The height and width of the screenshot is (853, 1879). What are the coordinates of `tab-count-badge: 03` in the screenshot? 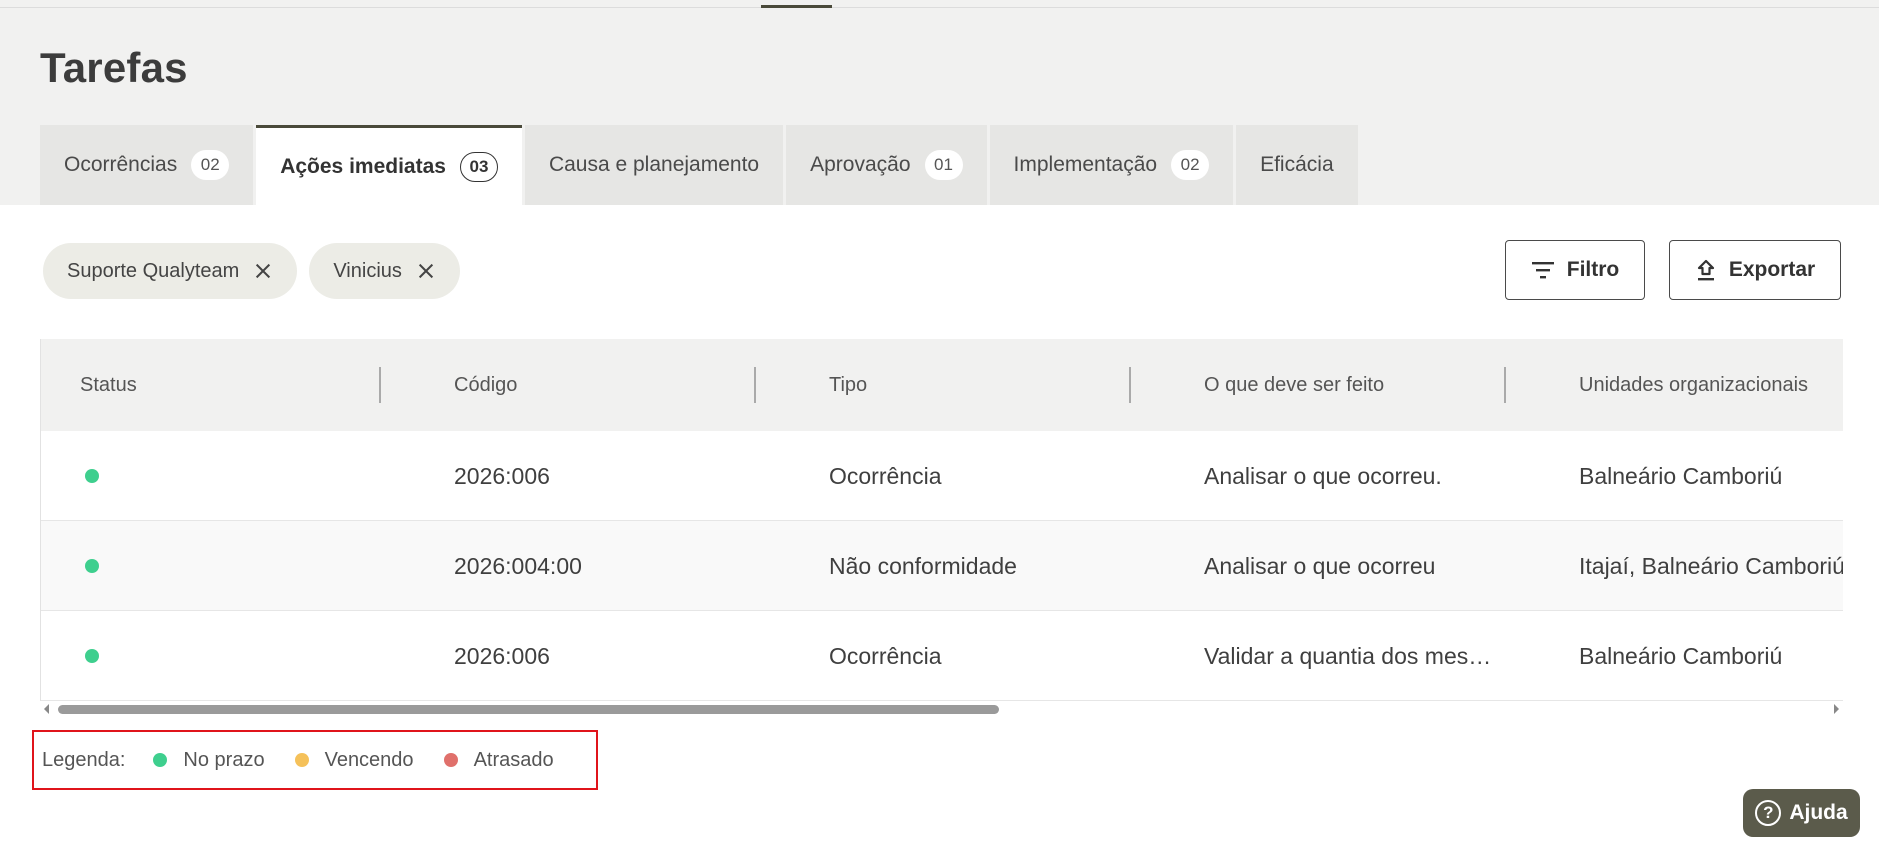 It's located at (478, 166).